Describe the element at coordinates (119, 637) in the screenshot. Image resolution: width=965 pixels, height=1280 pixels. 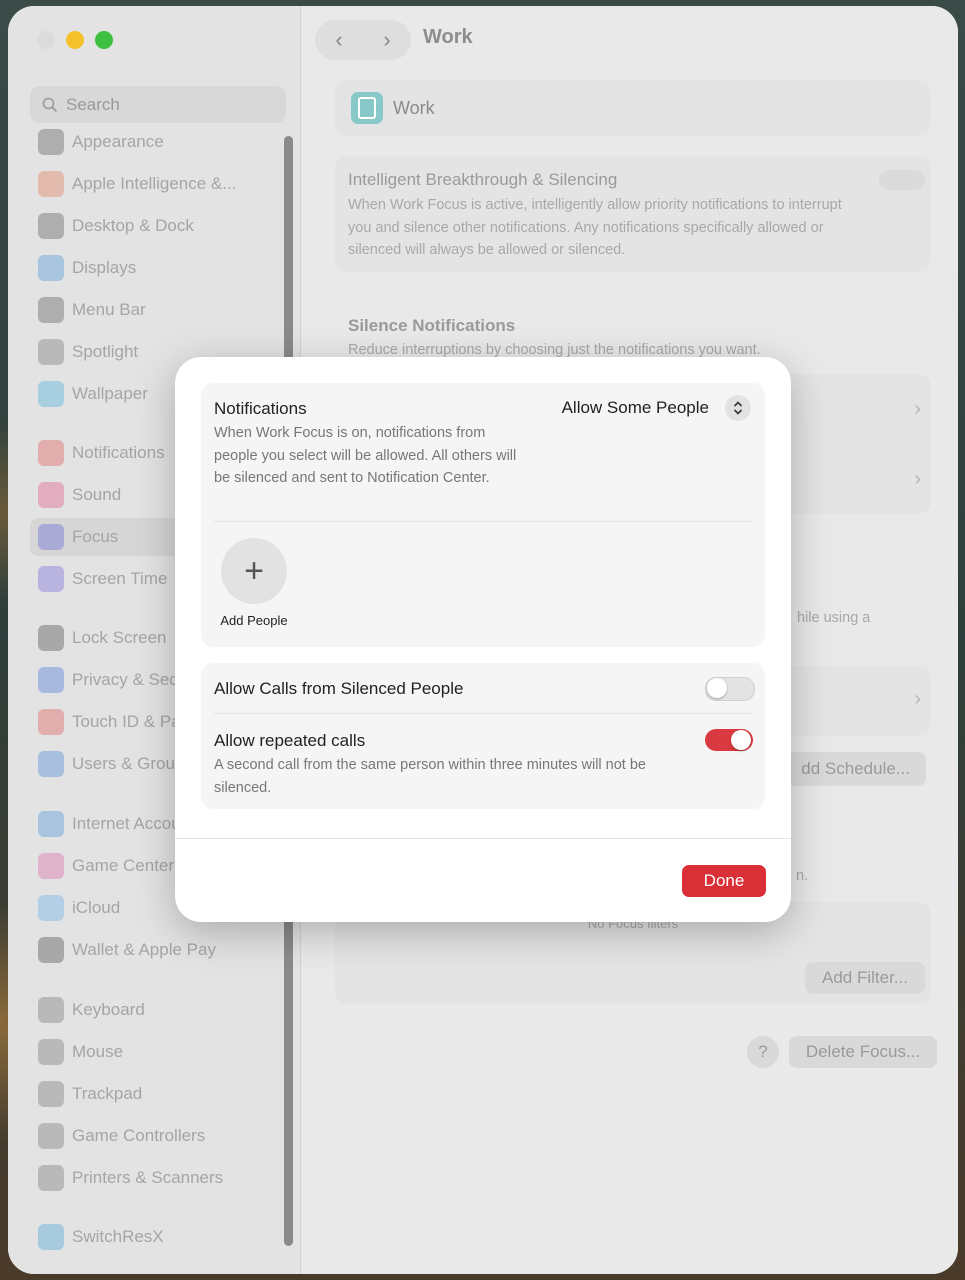
I see `sidebar-item-label: Lock Screen` at that location.